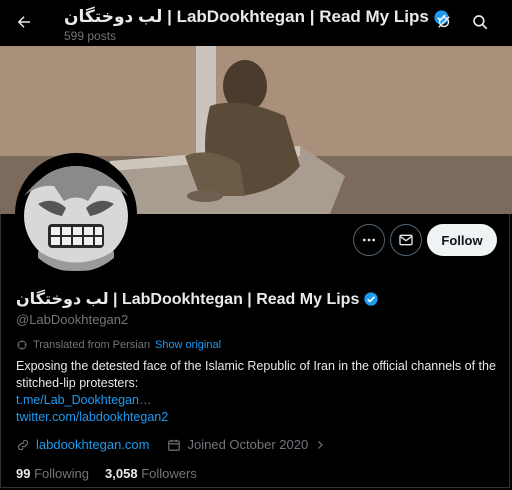 This screenshot has width=512, height=490. Describe the element at coordinates (90, 36) in the screenshot. I see `posts-count: 599 posts` at that location.